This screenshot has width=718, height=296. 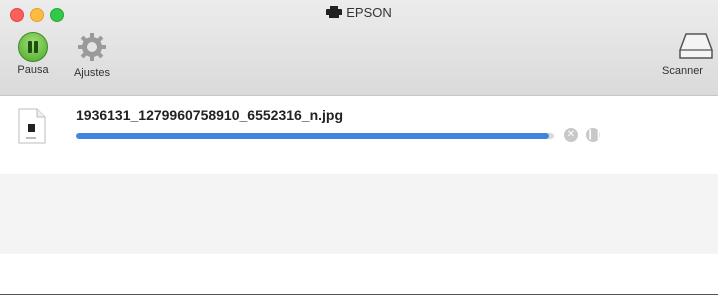 I want to click on progress-fill, so click(x=313, y=136).